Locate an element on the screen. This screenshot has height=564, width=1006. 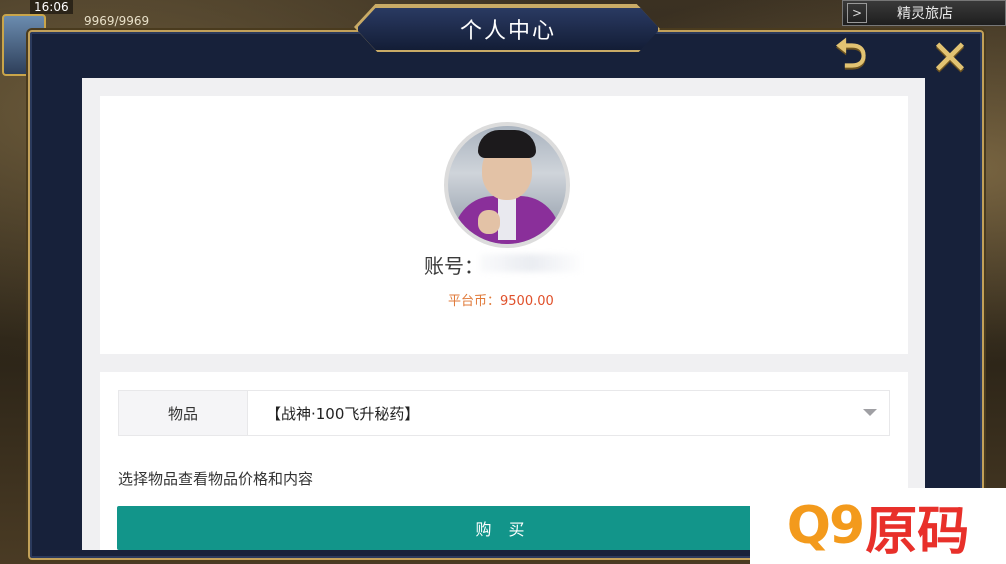
back-arrow-icon: ⮌ is located at coordinates (851, 54).